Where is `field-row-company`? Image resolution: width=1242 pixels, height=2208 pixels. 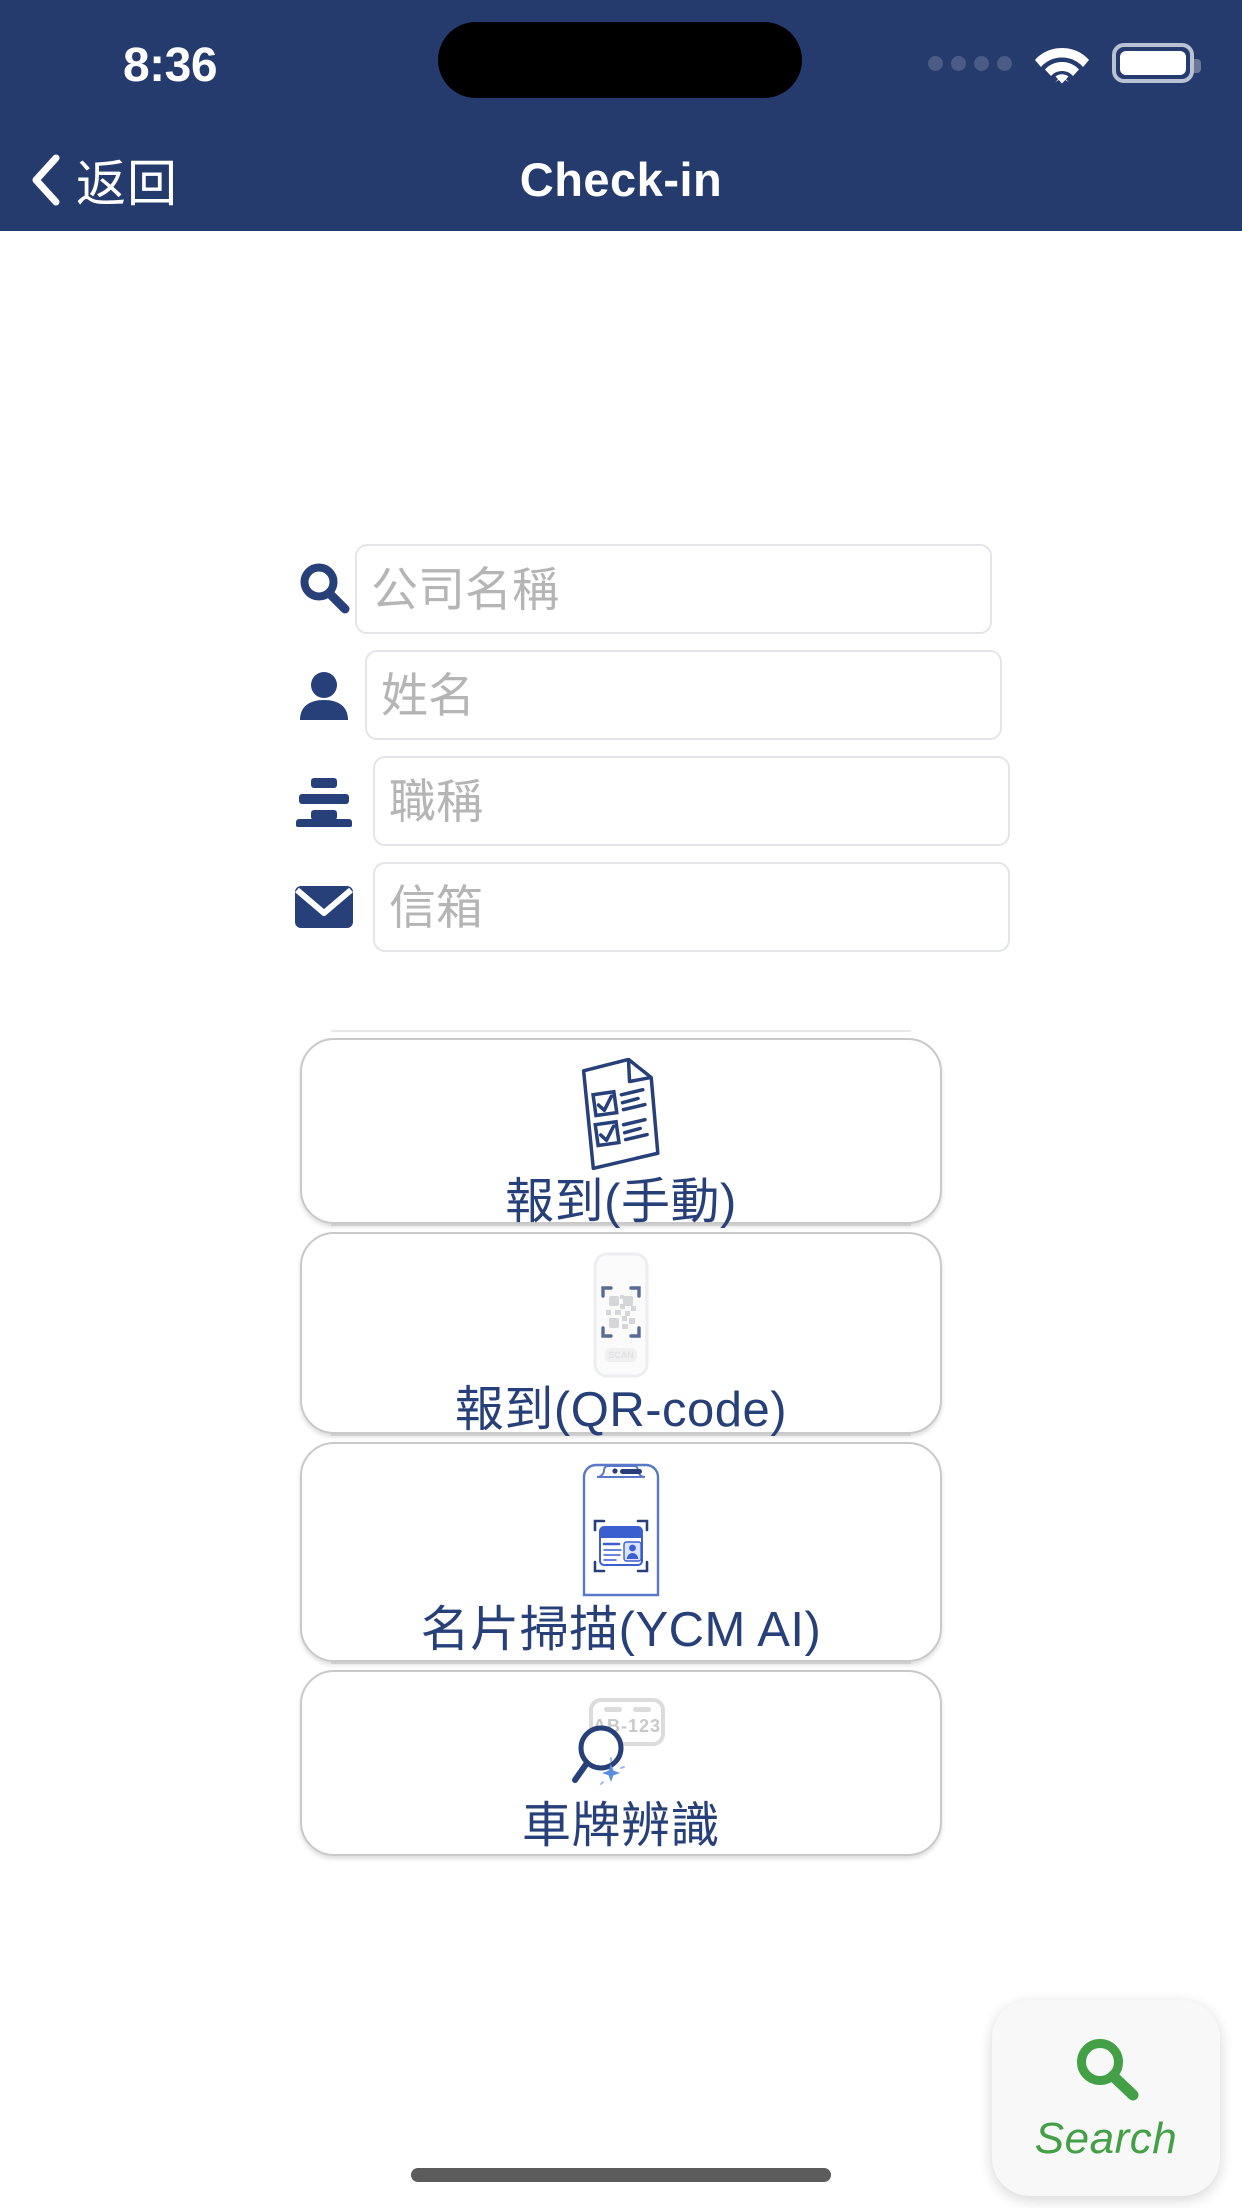 field-row-company is located at coordinates (621, 589).